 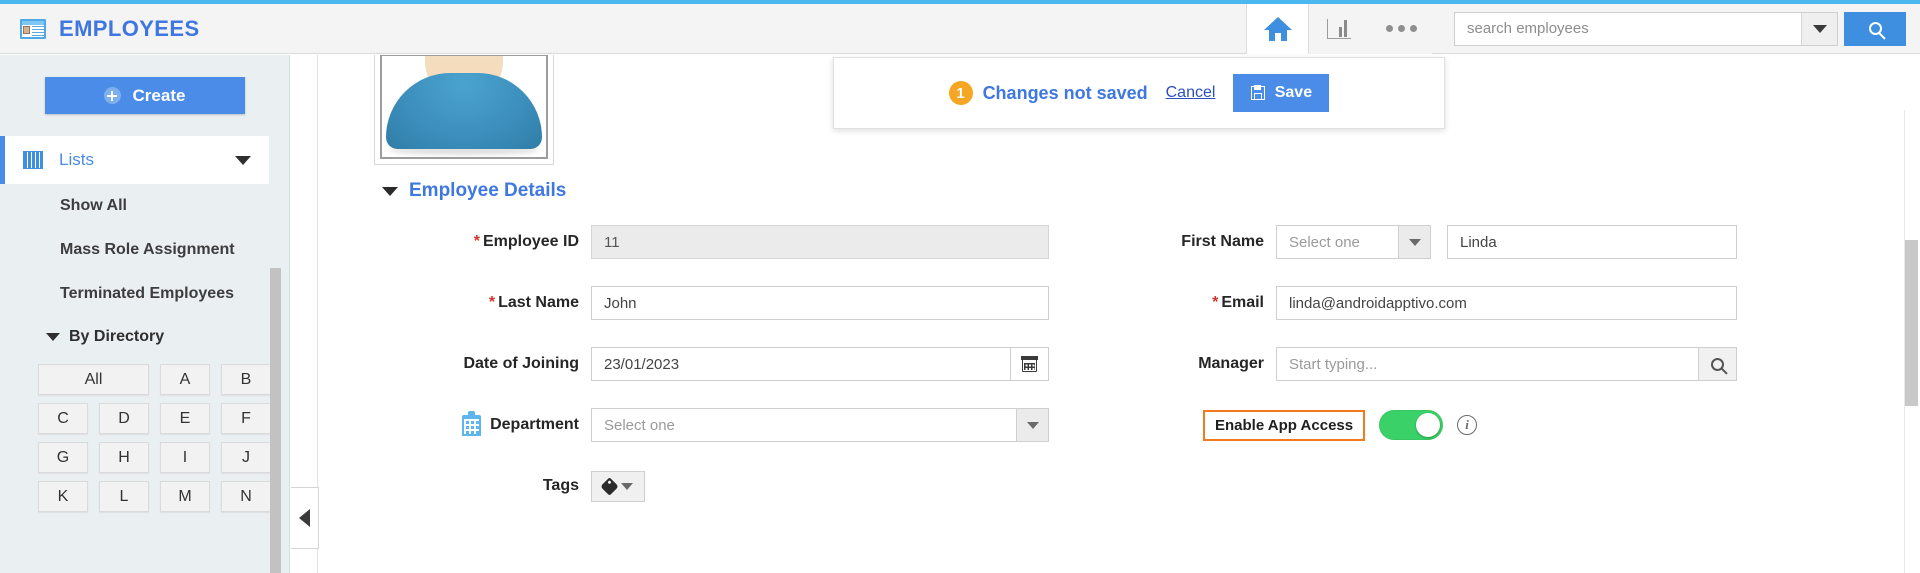 I want to click on unsaved-changes-bar: 1 Changes not saved Cancel Save, so click(x=1139, y=93).